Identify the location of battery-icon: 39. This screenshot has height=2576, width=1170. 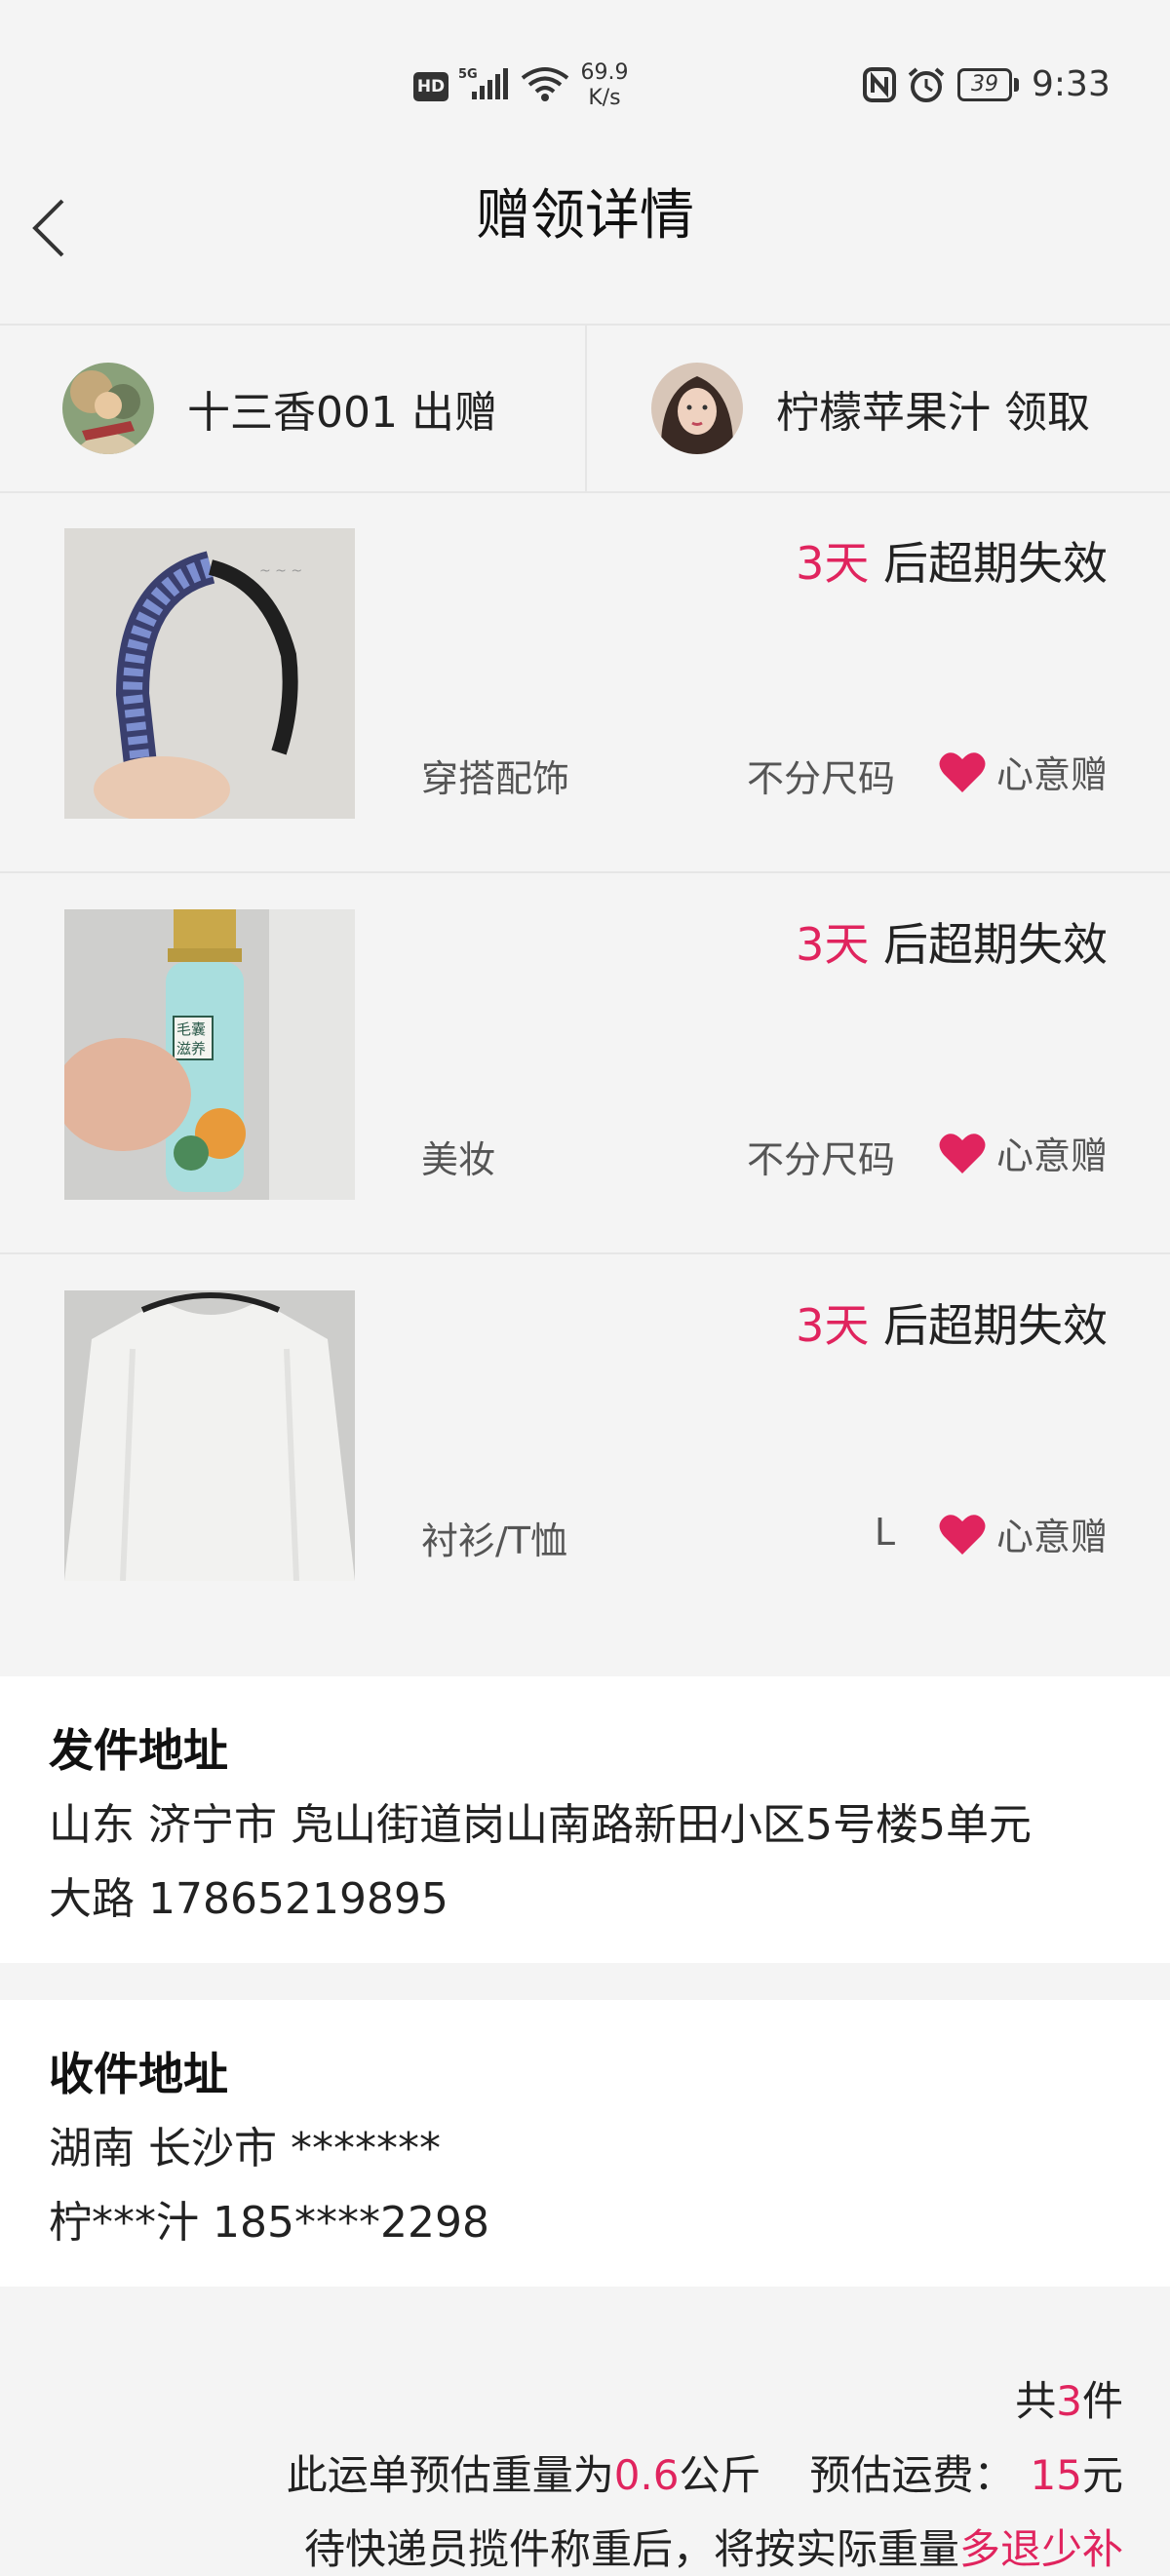
(984, 84).